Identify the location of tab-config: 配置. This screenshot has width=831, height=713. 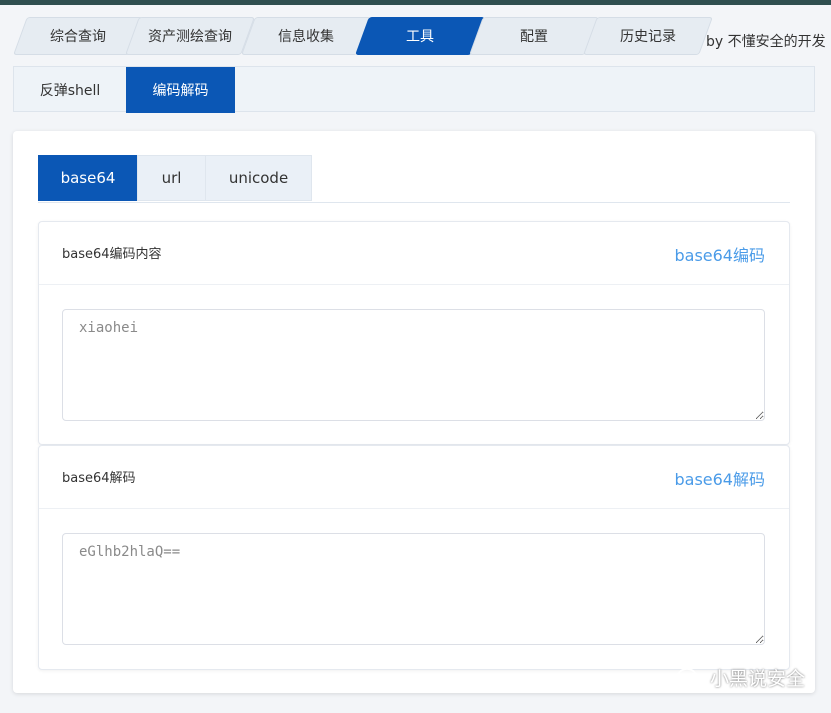
(534, 36).